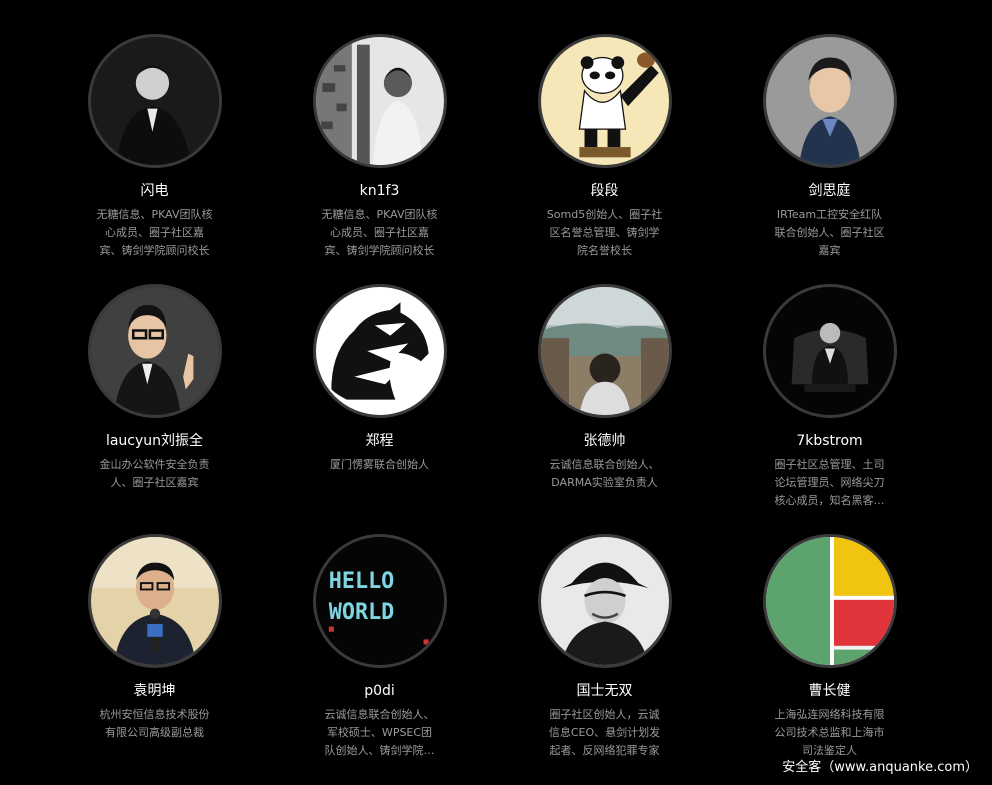  I want to click on member-name: p0di, so click(379, 691).